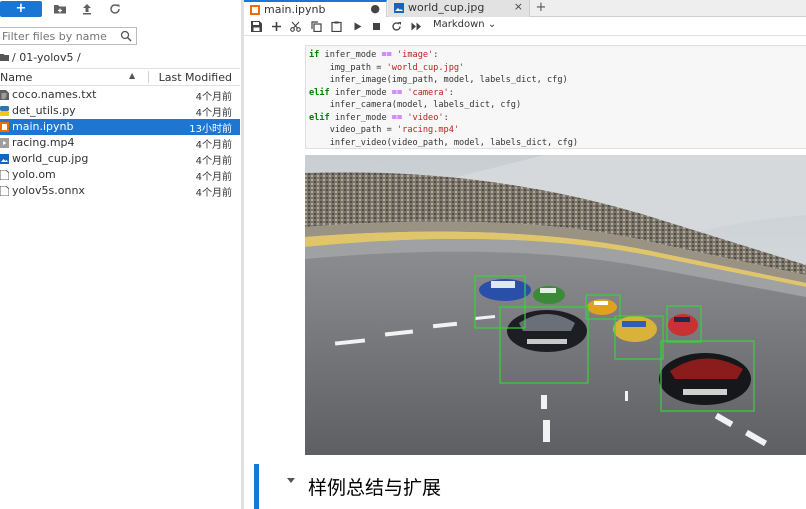 The height and width of the screenshot is (509, 806). What do you see at coordinates (357, 26) in the screenshot?
I see `run-cell-icon` at bounding box center [357, 26].